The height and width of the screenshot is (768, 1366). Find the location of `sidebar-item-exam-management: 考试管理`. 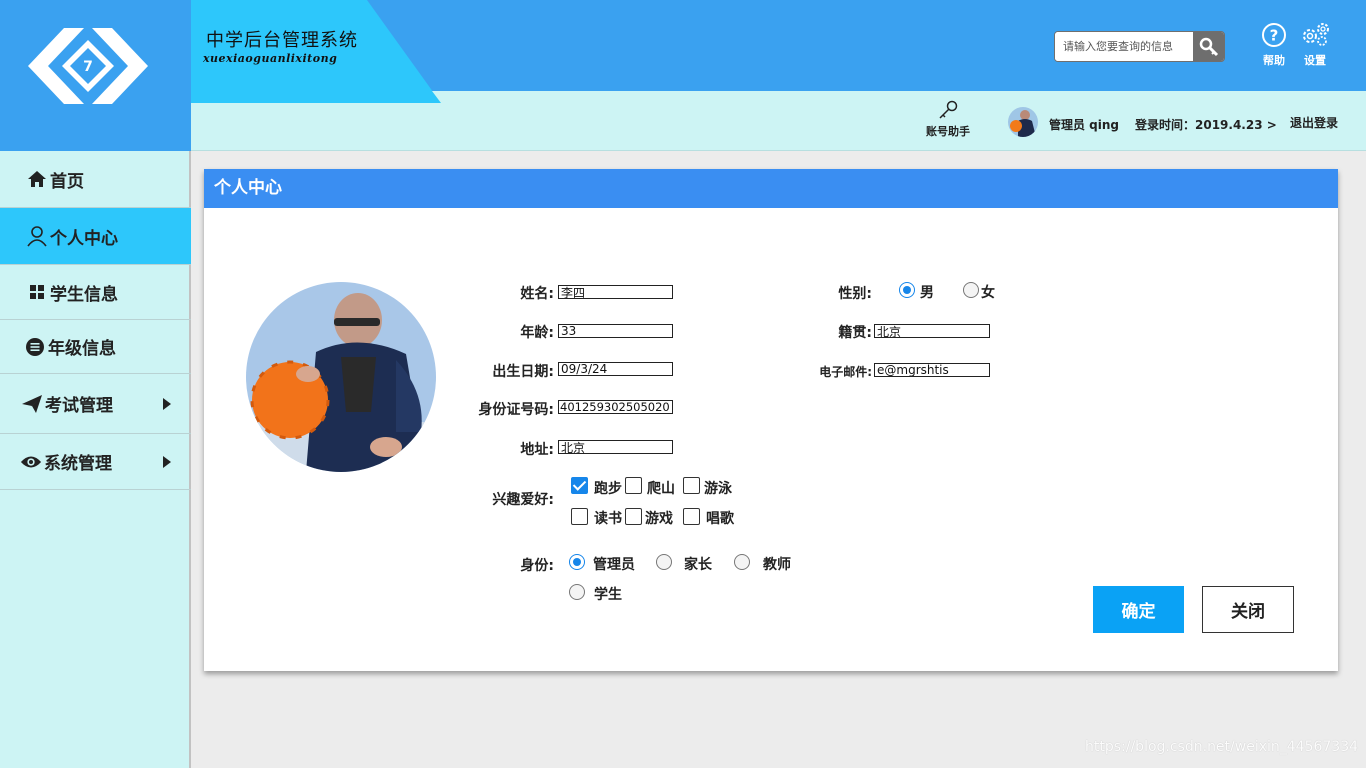

sidebar-item-exam-management: 考试管理 is located at coordinates (95, 404).